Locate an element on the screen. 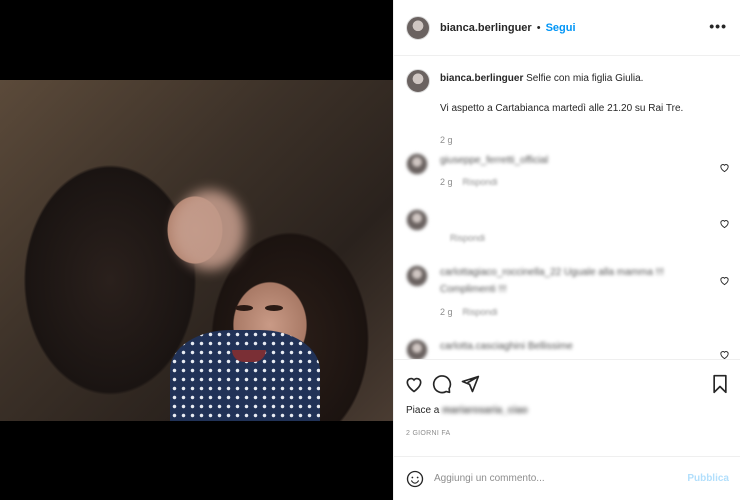 This screenshot has width=740, height=500. caption-body: Selfie con mia figlia Giulia. is located at coordinates (585, 78).